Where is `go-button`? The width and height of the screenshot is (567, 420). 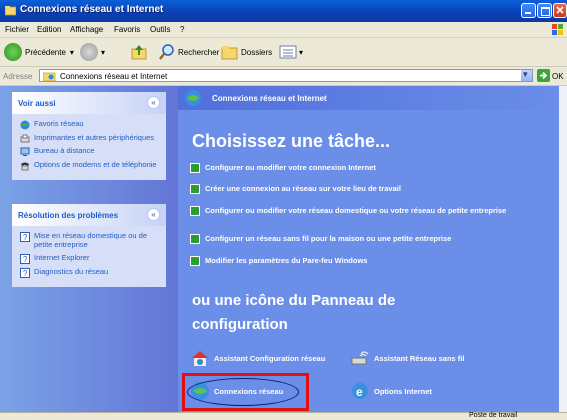 go-button is located at coordinates (543, 75).